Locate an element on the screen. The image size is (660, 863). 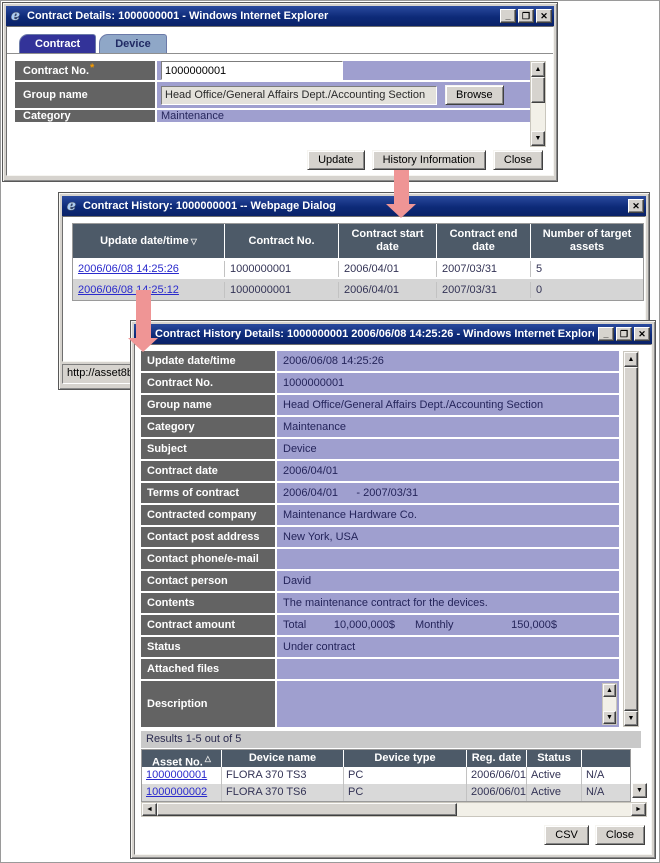
column-header-device-type: Device type is located at coordinates (405, 758).